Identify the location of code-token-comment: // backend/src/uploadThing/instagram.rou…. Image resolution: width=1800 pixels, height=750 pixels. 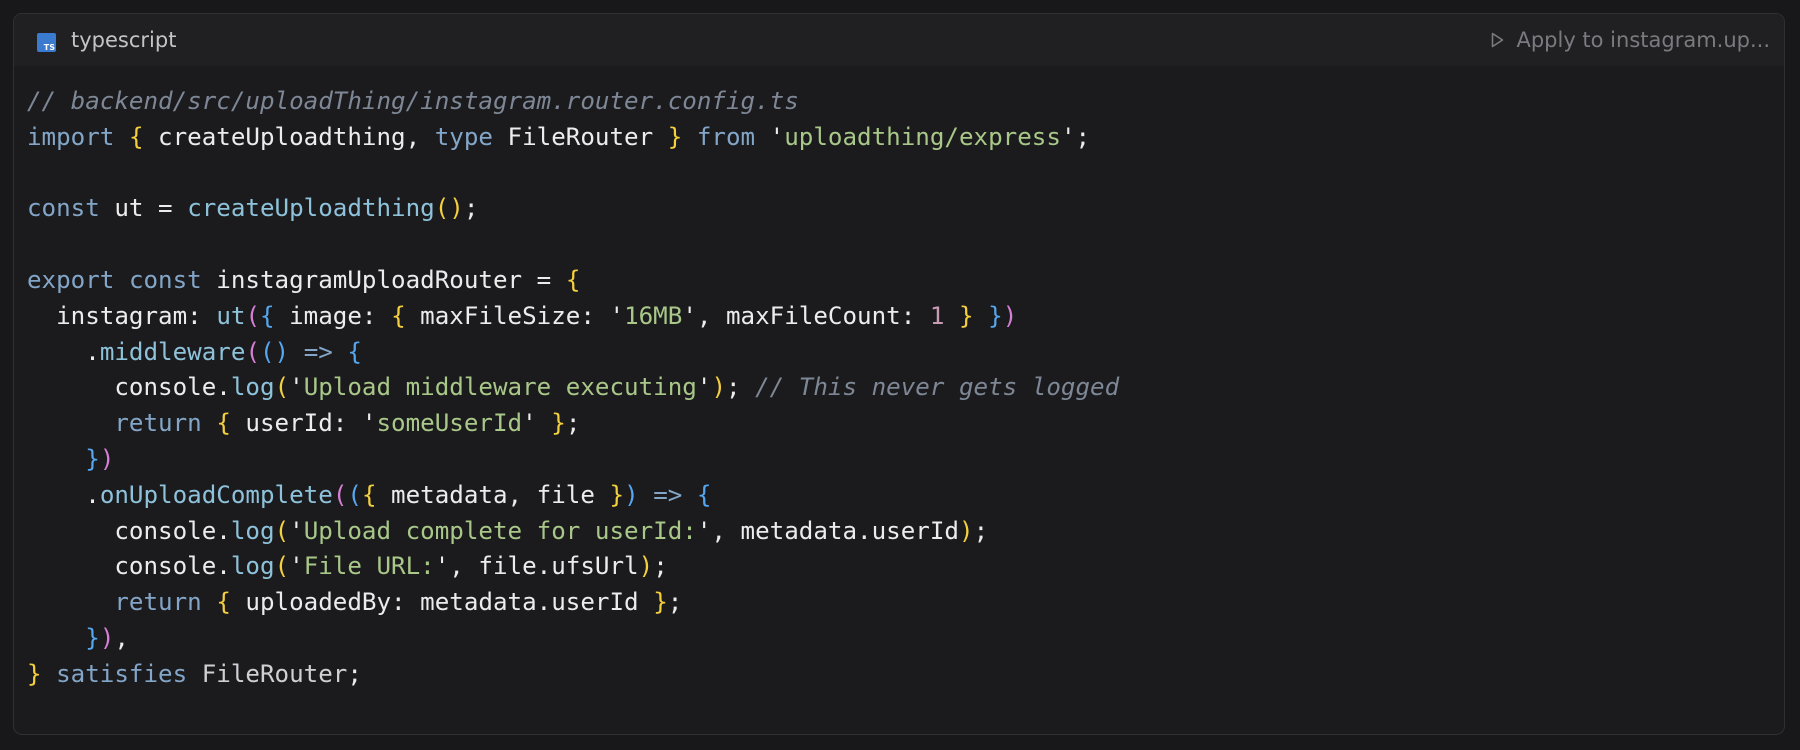
(413, 101).